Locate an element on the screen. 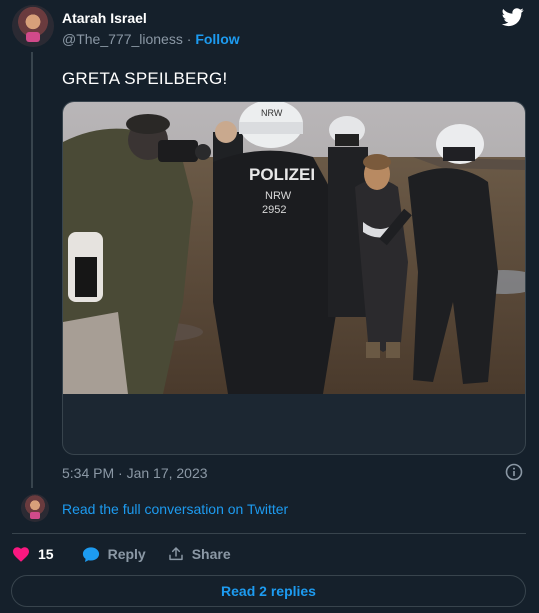 The width and height of the screenshot is (539, 613). share-label: Share is located at coordinates (211, 554).